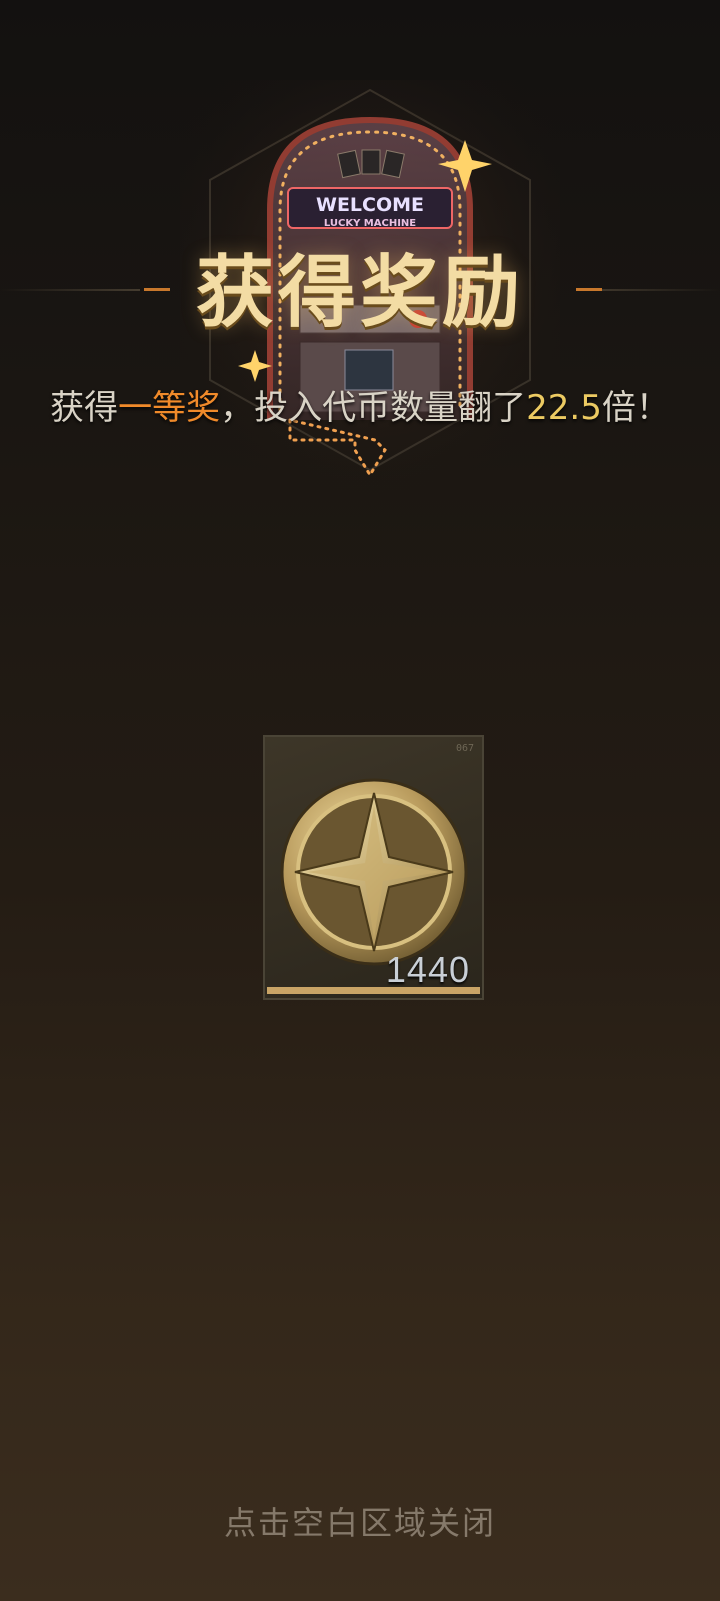  Describe the element at coordinates (360, 1521) in the screenshot. I see `close-hint-text: 点击空白区域关闭` at that location.